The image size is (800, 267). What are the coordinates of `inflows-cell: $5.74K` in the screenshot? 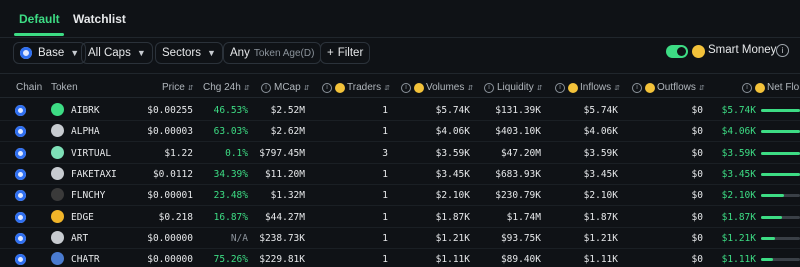 It's located at (600, 110).